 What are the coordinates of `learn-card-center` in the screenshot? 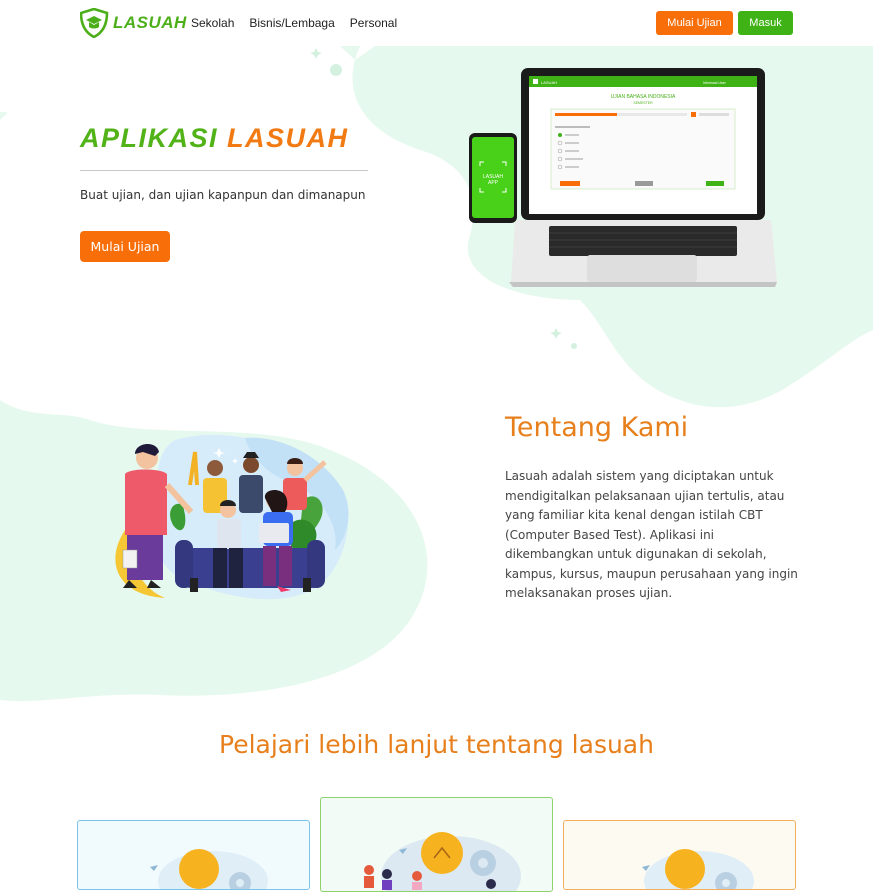 It's located at (436, 844).